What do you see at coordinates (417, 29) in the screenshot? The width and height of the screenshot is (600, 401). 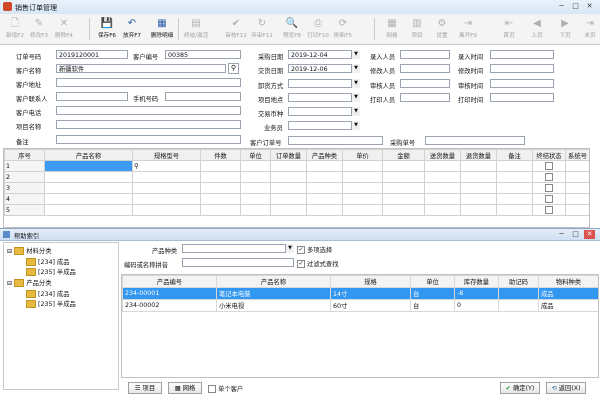 I see `toolbar-button: ▥ 项目` at bounding box center [417, 29].